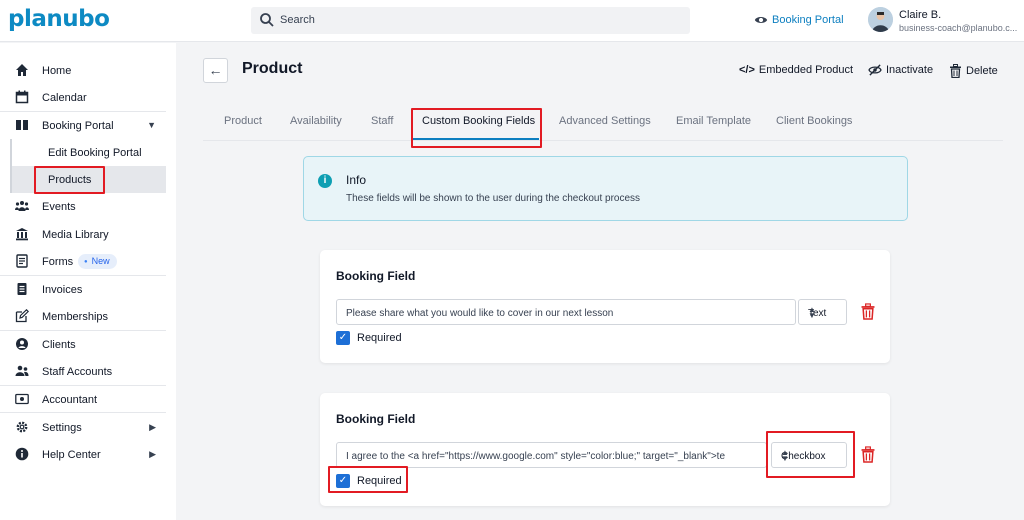 Image resolution: width=1024 pixels, height=520 pixels. What do you see at coordinates (297, 20) in the screenshot?
I see `search-placeholder: Search` at bounding box center [297, 20].